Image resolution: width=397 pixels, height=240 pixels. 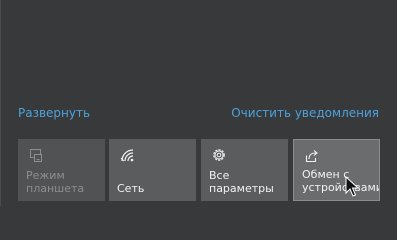 I want to click on mouse-pointer-icon, so click(x=352, y=186).